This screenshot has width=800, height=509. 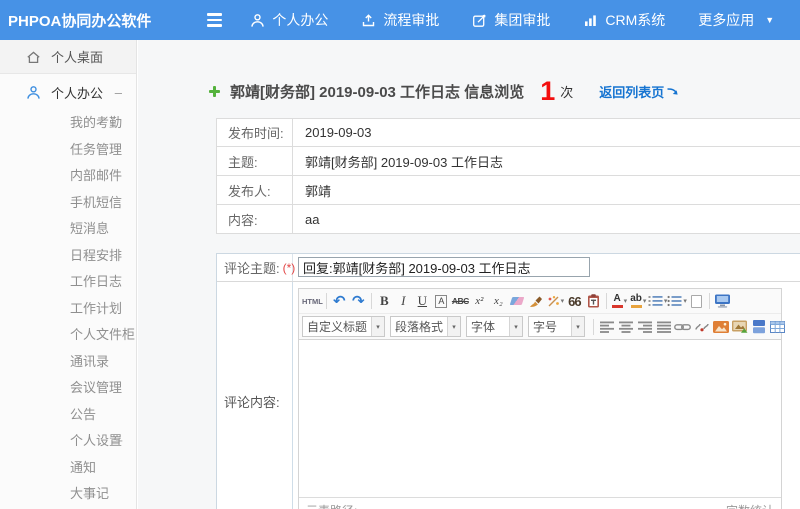 What do you see at coordinates (68, 362) in the screenshot?
I see `sidebar-item-contacts: 通讯录` at bounding box center [68, 362].